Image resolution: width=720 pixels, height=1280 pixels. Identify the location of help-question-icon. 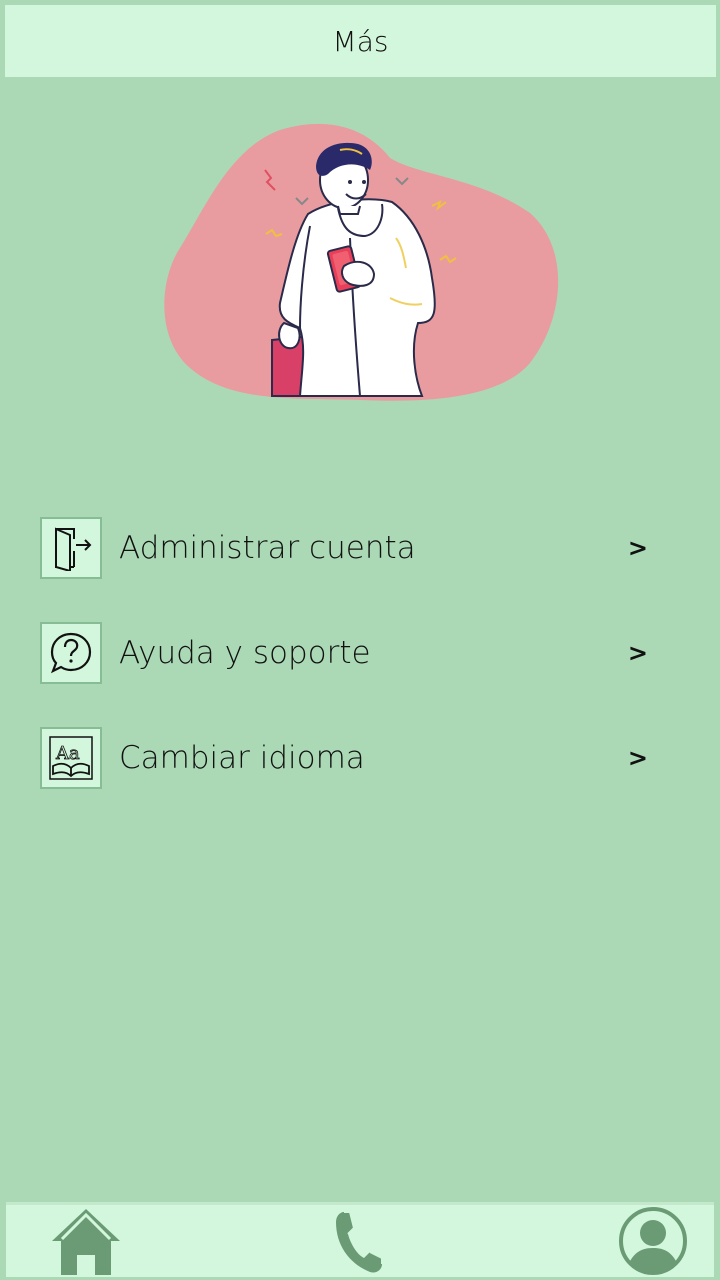
(71, 653).